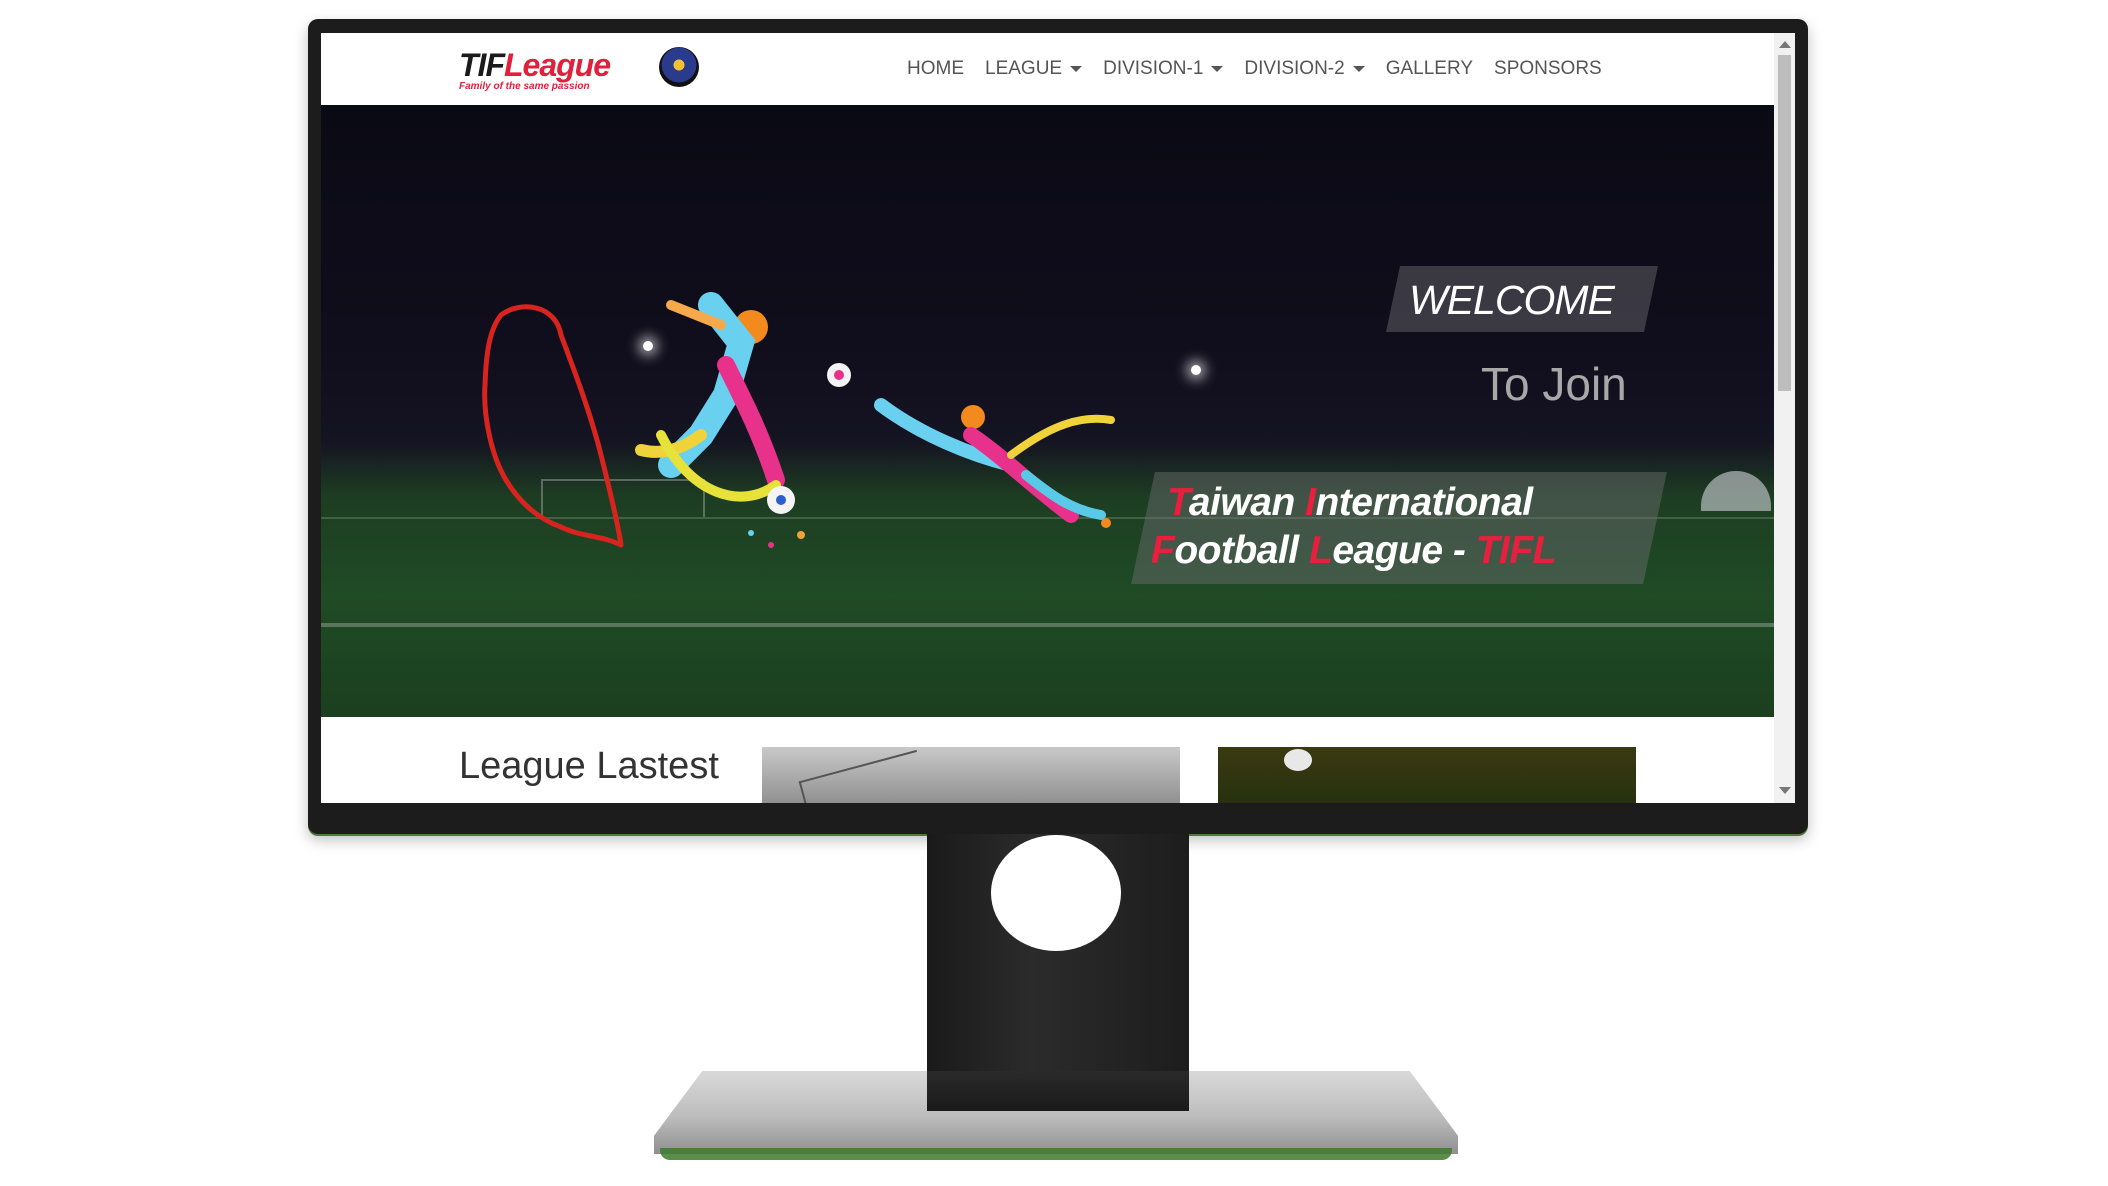 This screenshot has height=1186, width=2108. Describe the element at coordinates (1178, 502) in the screenshot. I see `initial-letter: T` at that location.